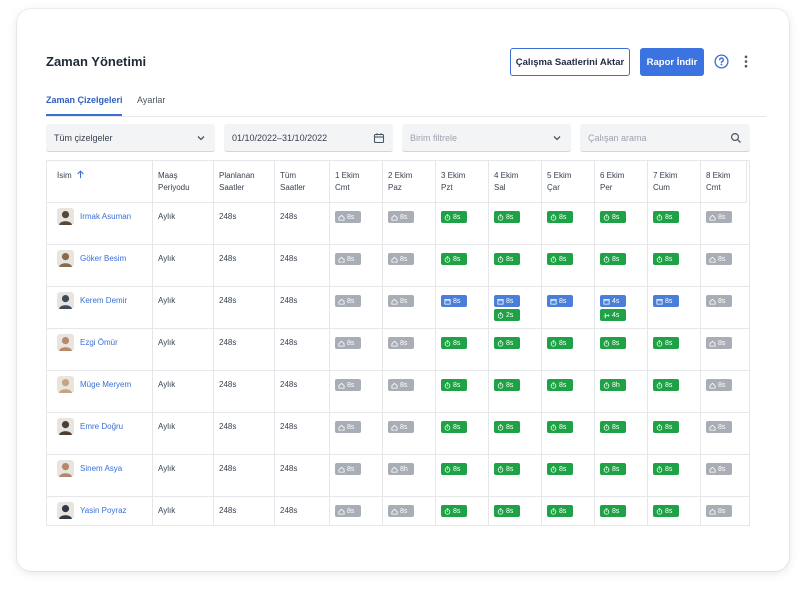 The image size is (800, 590). What do you see at coordinates (103, 300) in the screenshot?
I see `employee-name-link: Kerem Demir` at bounding box center [103, 300].